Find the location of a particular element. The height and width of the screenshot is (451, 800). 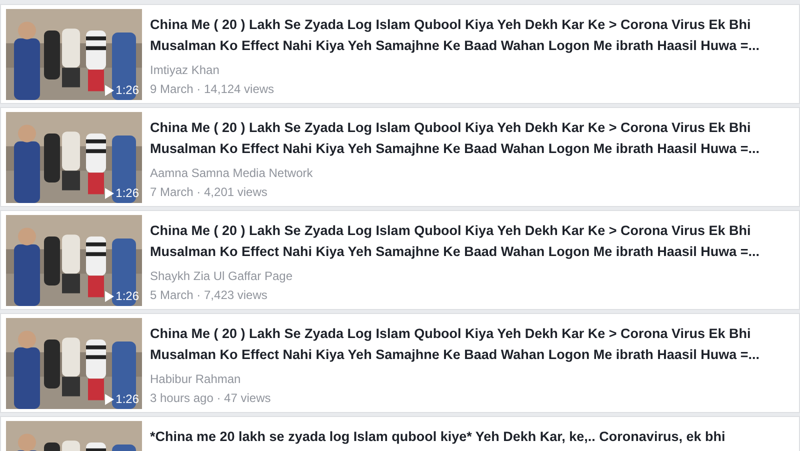

video-meta: 3 hours ago · 47 views is located at coordinates (211, 398).